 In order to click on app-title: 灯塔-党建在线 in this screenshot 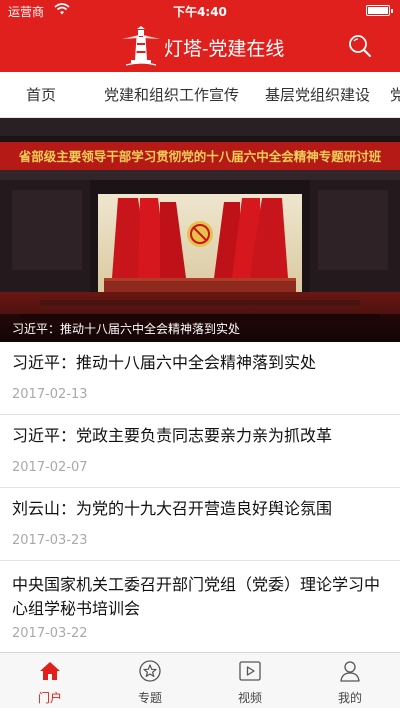, I will do `click(224, 49)`.